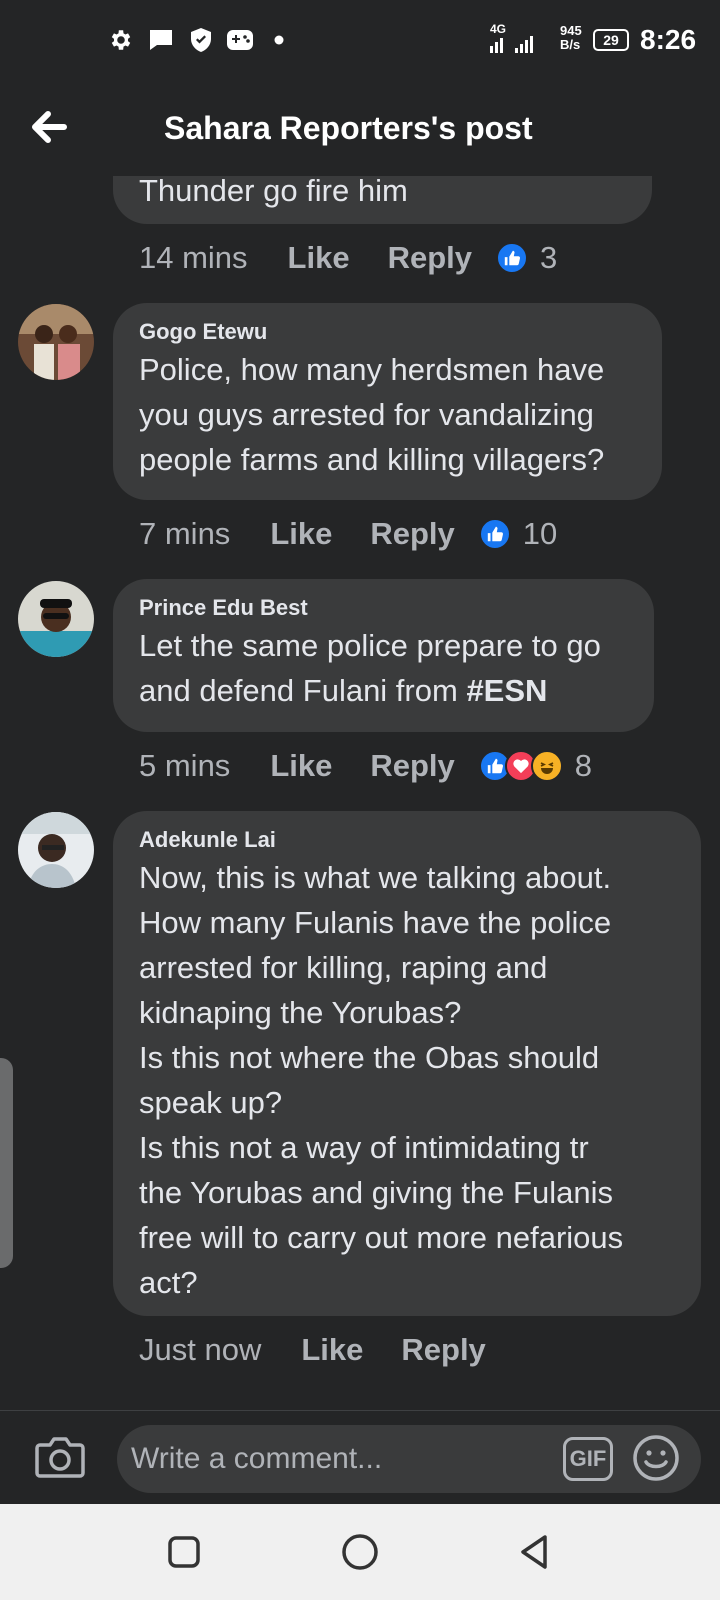  What do you see at coordinates (546, 766) in the screenshot?
I see `haha-reaction-icon` at bounding box center [546, 766].